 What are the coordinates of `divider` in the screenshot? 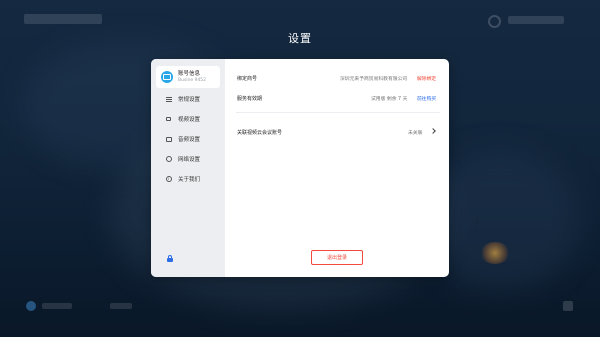 It's located at (338, 112).